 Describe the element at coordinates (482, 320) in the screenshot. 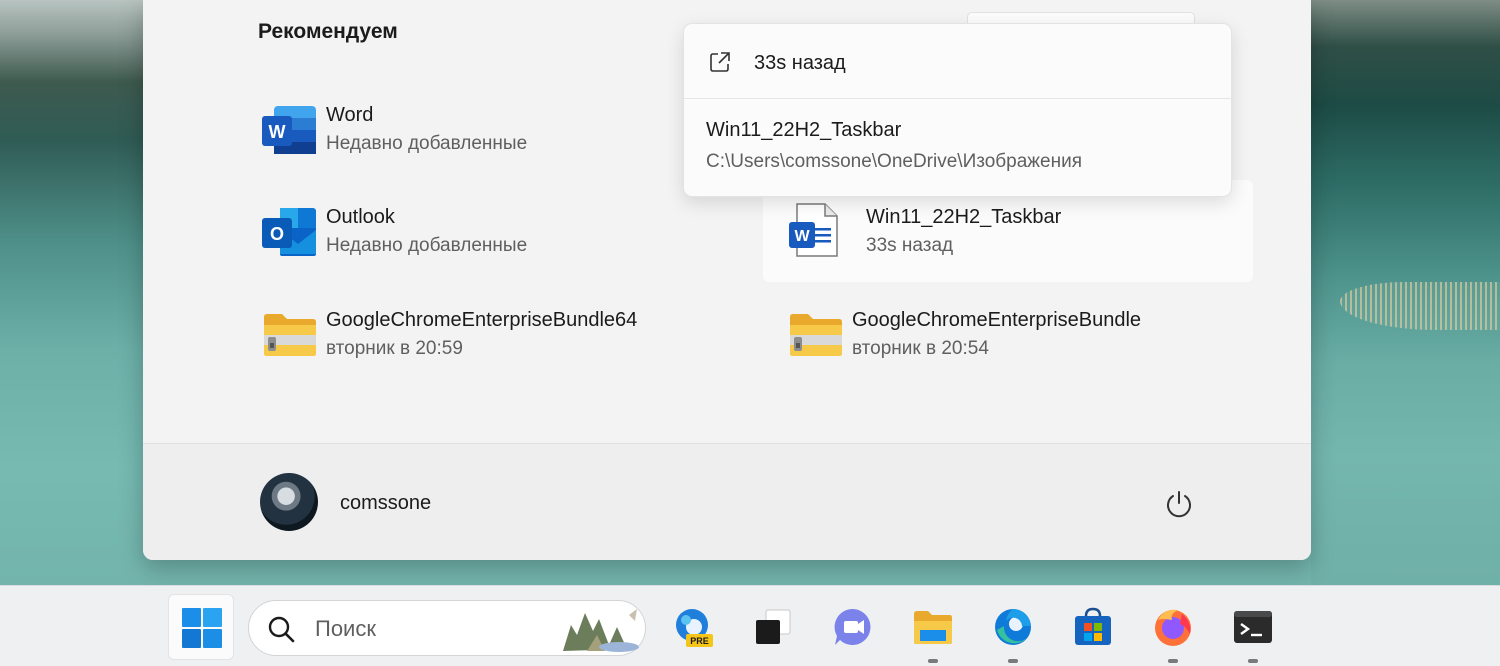

I see `recommended-item-name: GoogleChromeEnterpriseBundle64` at that location.